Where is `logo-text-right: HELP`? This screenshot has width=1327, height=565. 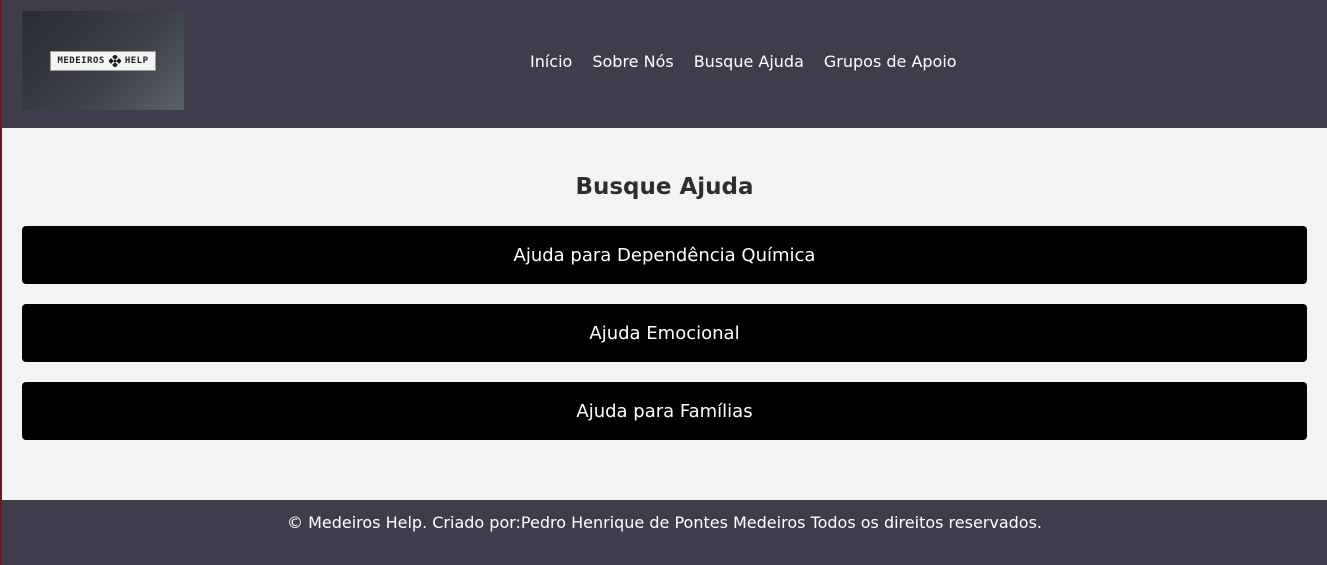
logo-text-right: HELP is located at coordinates (136, 60).